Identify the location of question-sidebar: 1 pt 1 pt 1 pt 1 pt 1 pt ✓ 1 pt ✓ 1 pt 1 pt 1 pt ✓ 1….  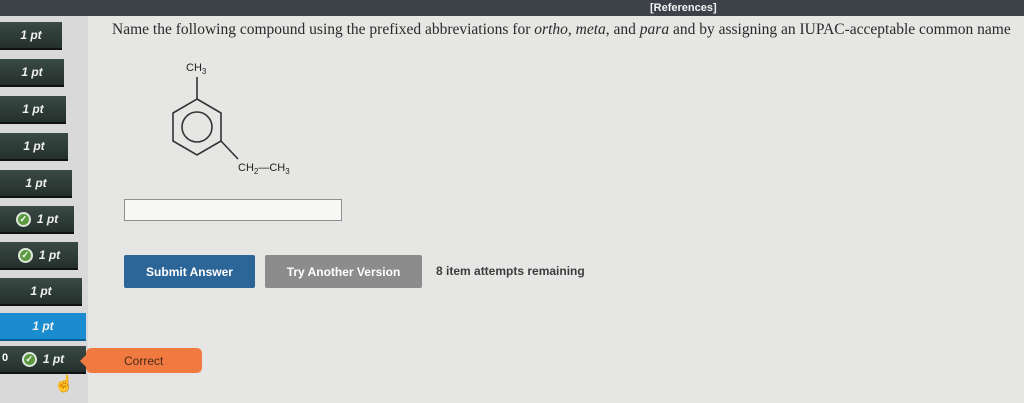
(44, 209).